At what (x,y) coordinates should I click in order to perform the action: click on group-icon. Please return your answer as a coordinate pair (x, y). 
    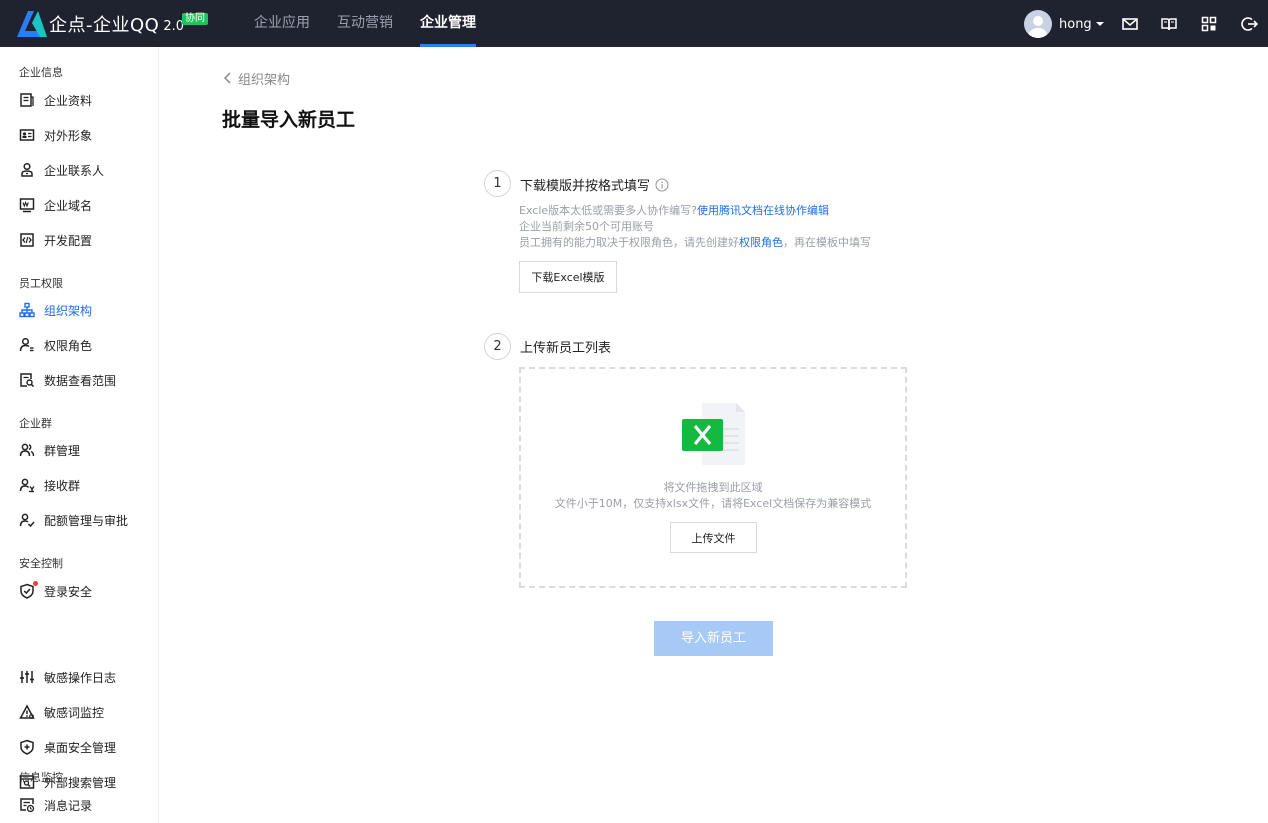
    Looking at the image, I should click on (27, 450).